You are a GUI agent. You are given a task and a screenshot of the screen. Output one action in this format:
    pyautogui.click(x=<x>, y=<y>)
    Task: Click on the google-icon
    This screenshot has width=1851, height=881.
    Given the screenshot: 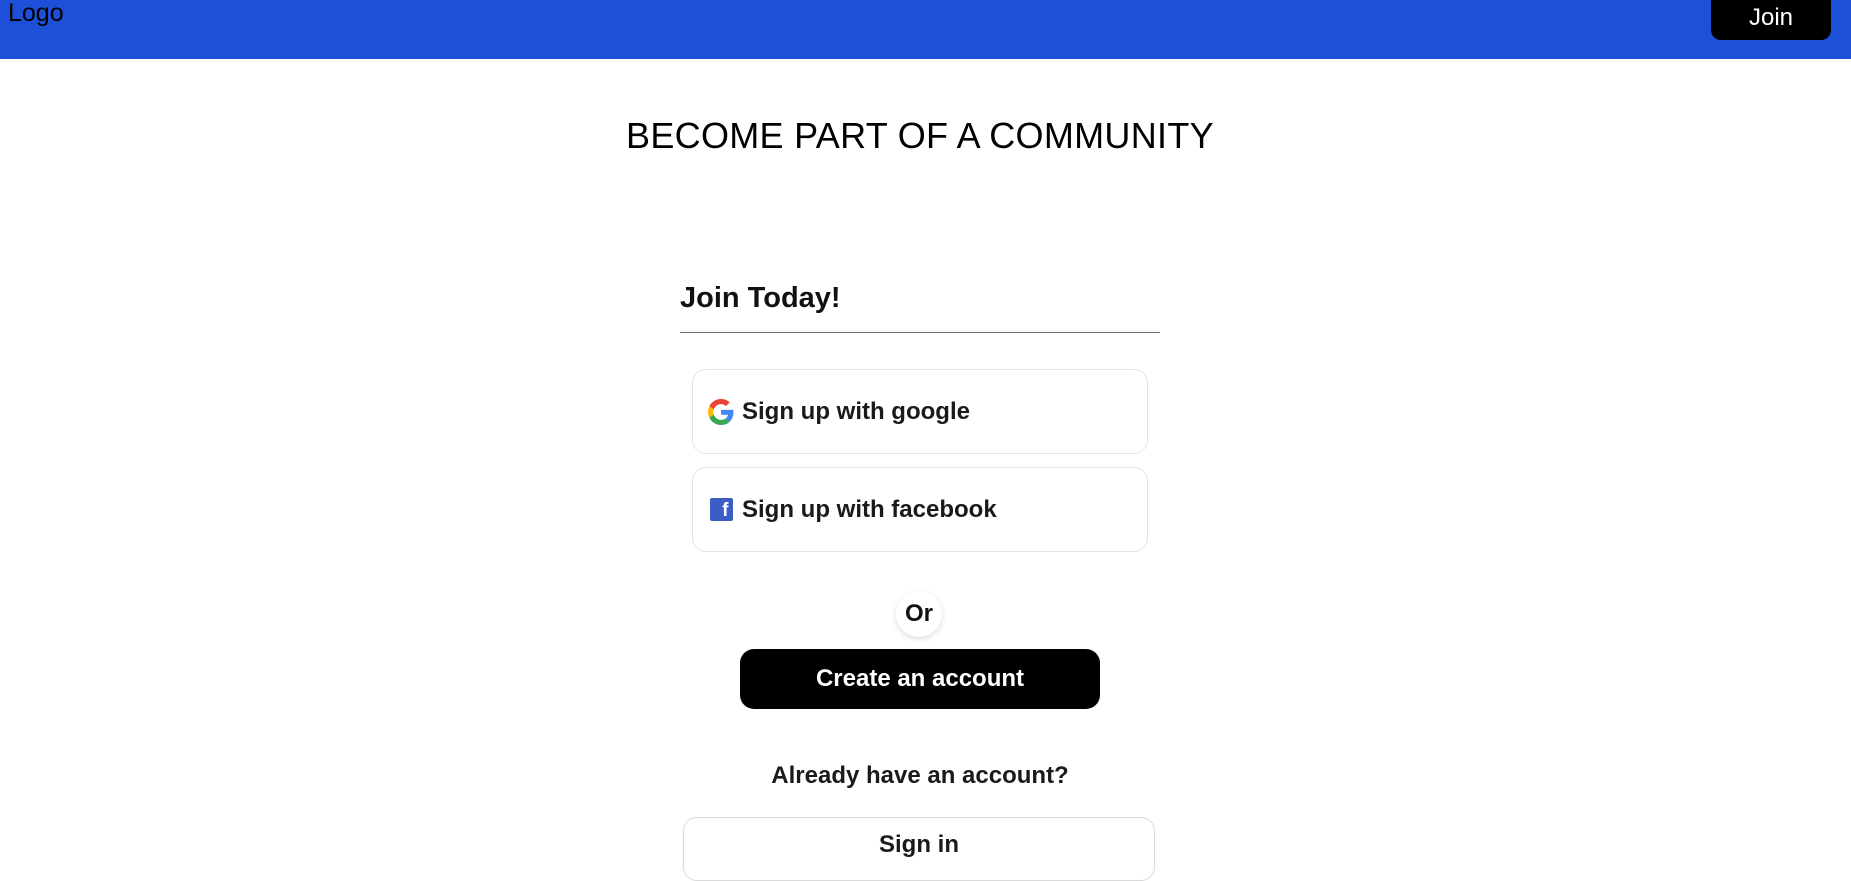 What is the action you would take?
    pyautogui.click(x=721, y=411)
    